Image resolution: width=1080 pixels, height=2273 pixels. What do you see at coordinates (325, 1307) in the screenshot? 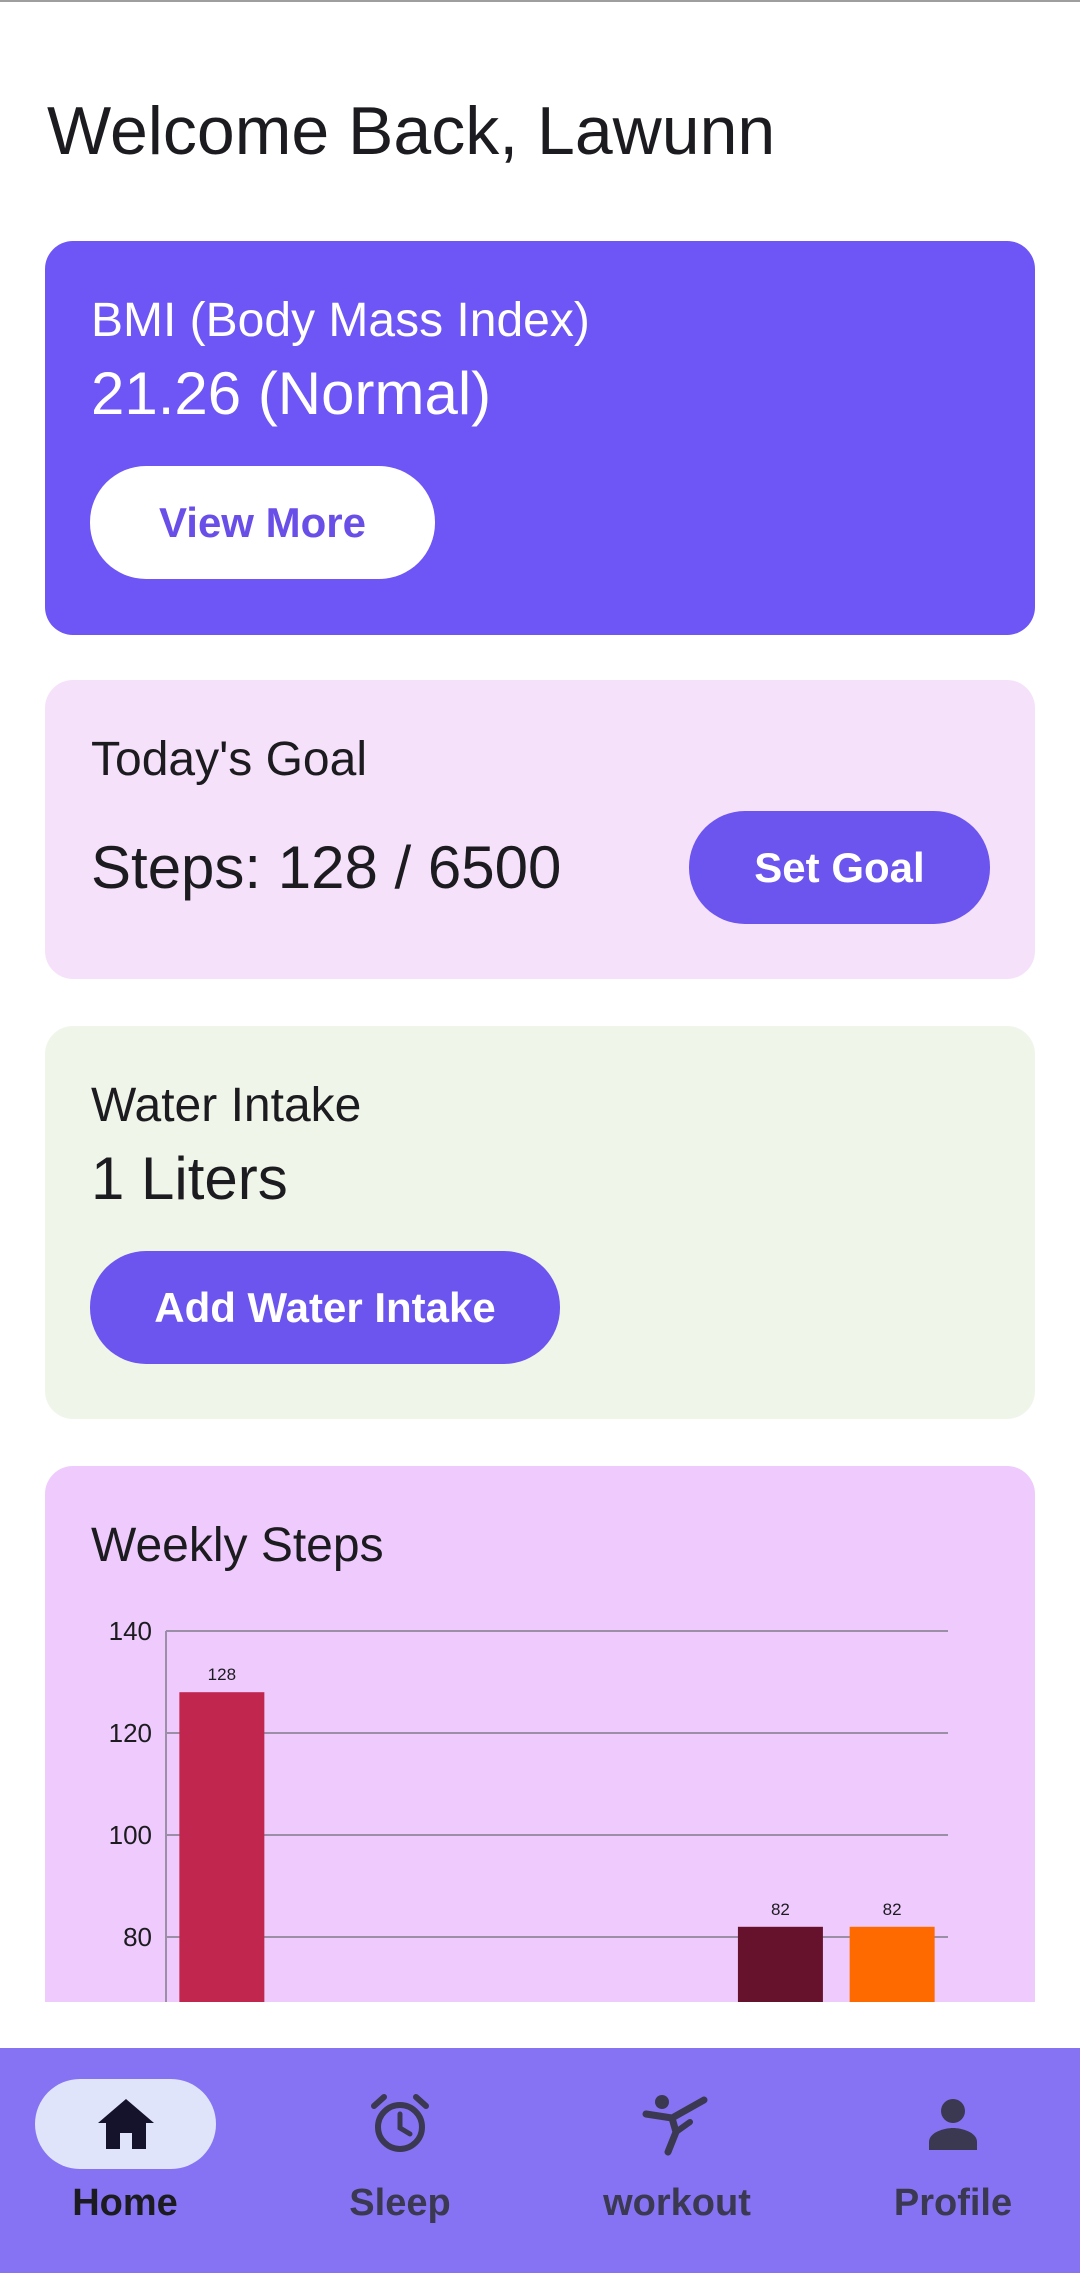
I see `add-water-intake-button: Add Water Intake` at bounding box center [325, 1307].